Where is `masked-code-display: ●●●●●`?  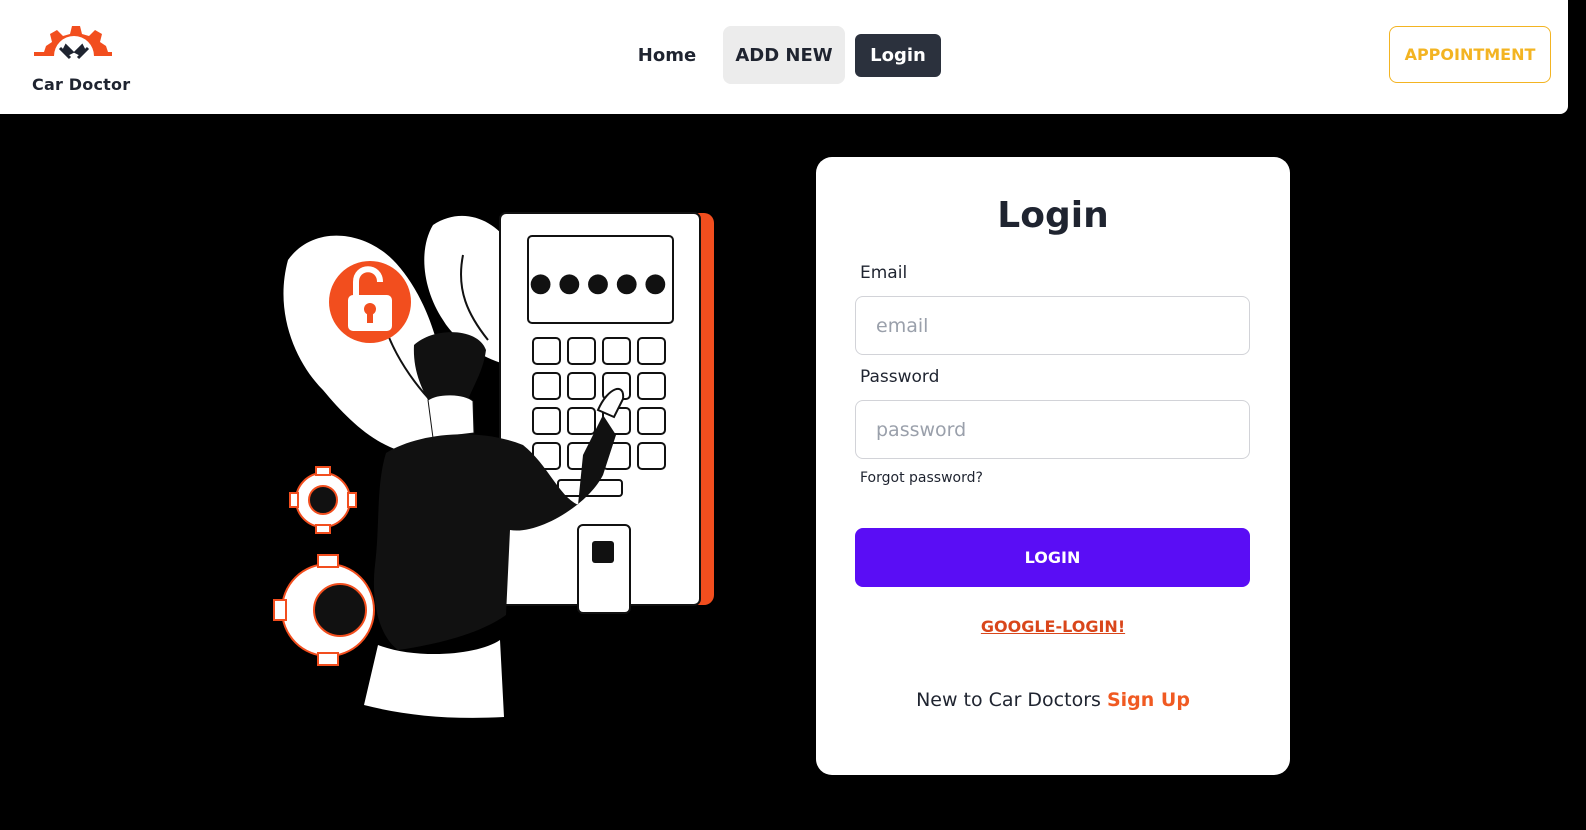
masked-code-display: ●●●●● is located at coordinates (600, 283).